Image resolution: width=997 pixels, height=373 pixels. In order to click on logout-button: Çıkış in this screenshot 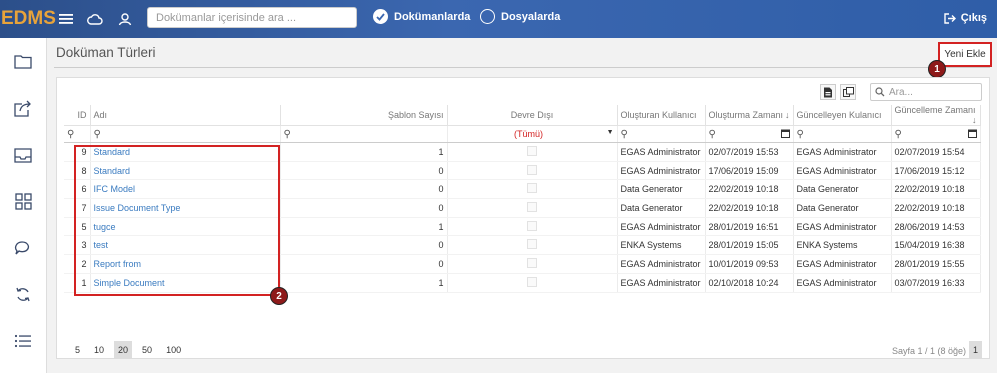, I will do `click(965, 18)`.